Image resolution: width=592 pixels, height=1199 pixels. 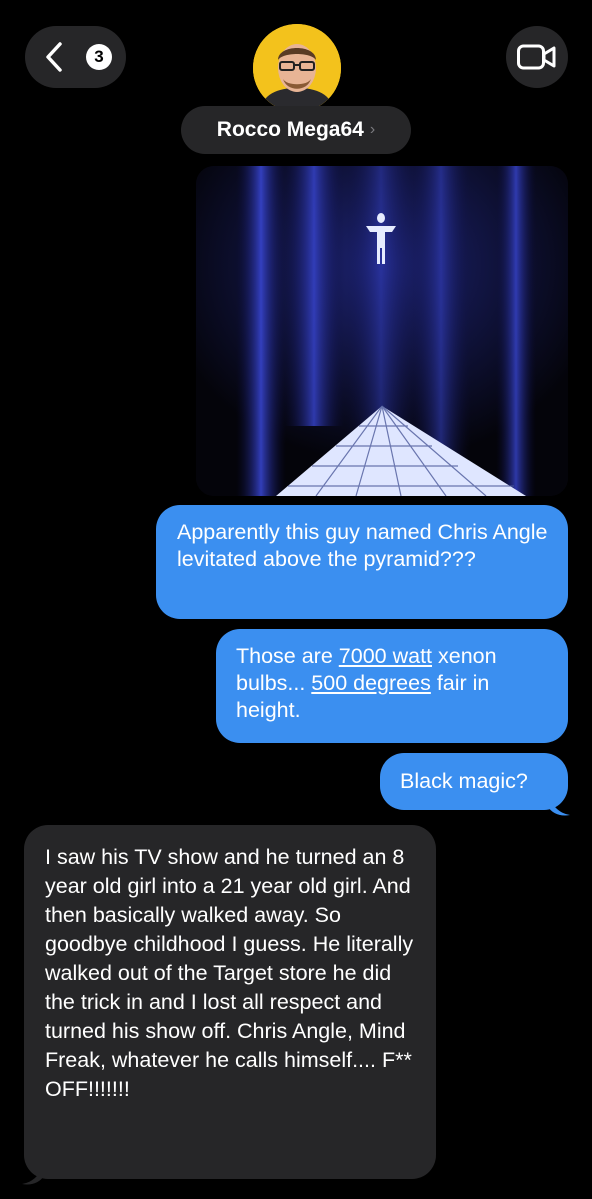 What do you see at coordinates (99, 57) in the screenshot?
I see `unread-count-badge: 3` at bounding box center [99, 57].